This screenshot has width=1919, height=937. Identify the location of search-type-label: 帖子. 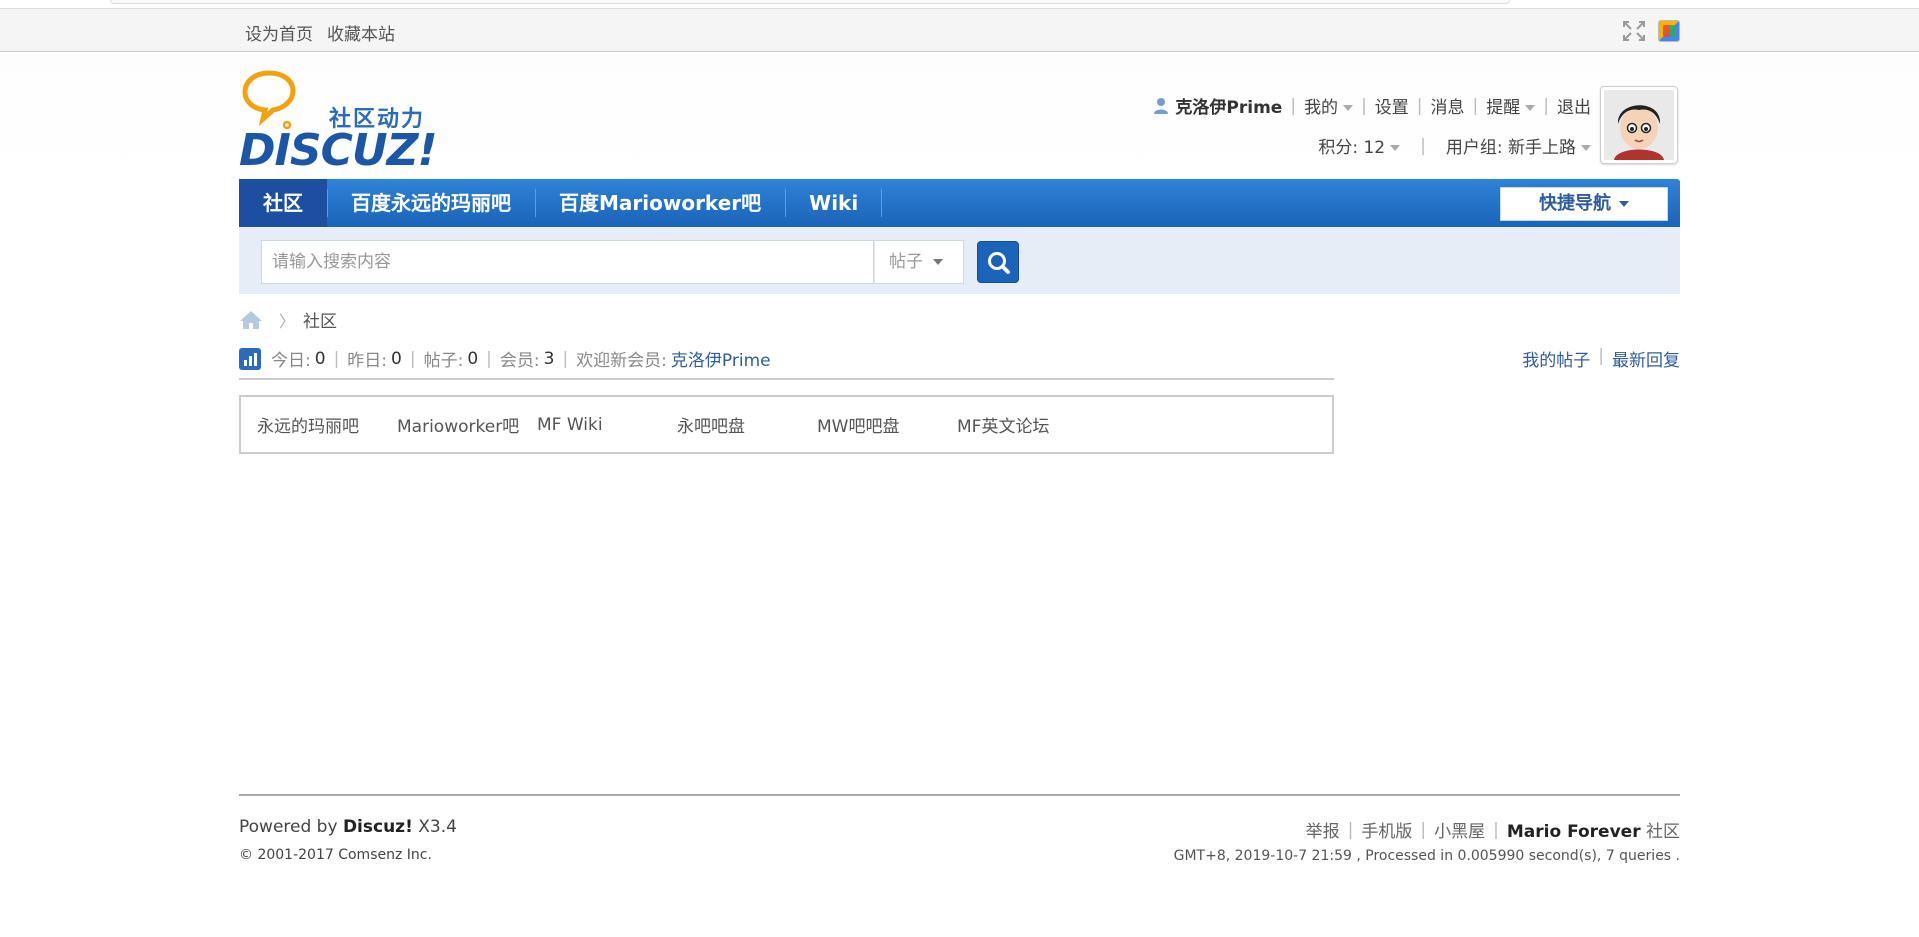
(906, 262).